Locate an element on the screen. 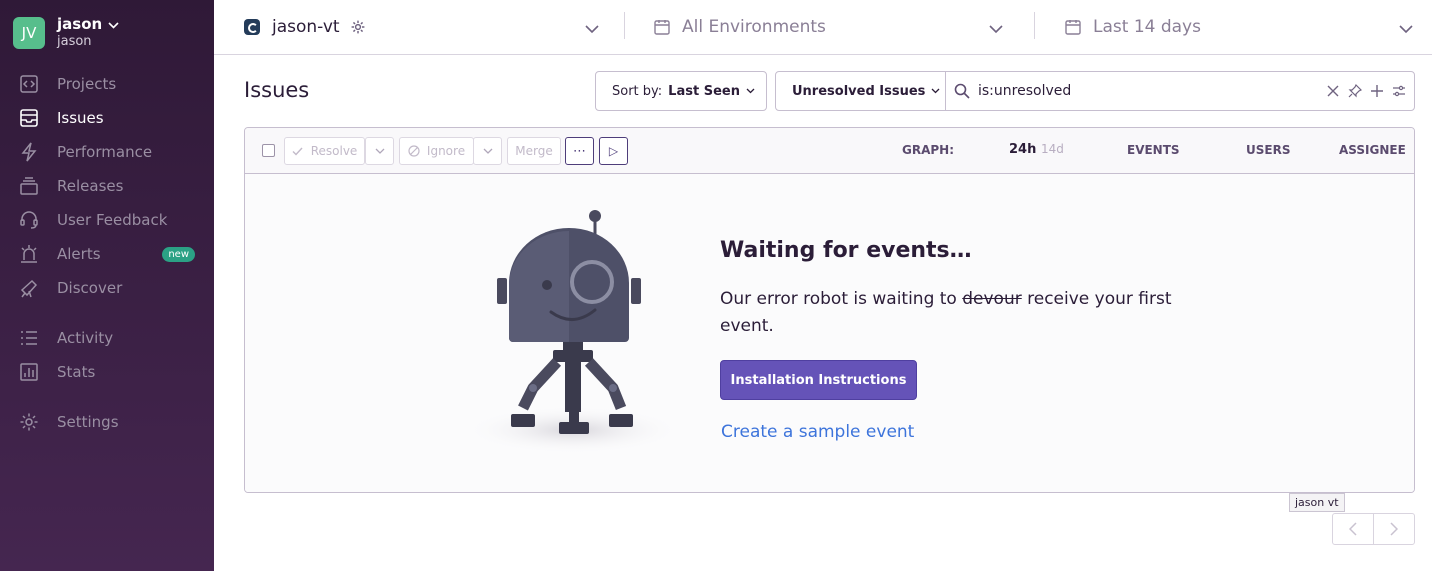  sidebar-item-label: Alerts is located at coordinates (79, 254).